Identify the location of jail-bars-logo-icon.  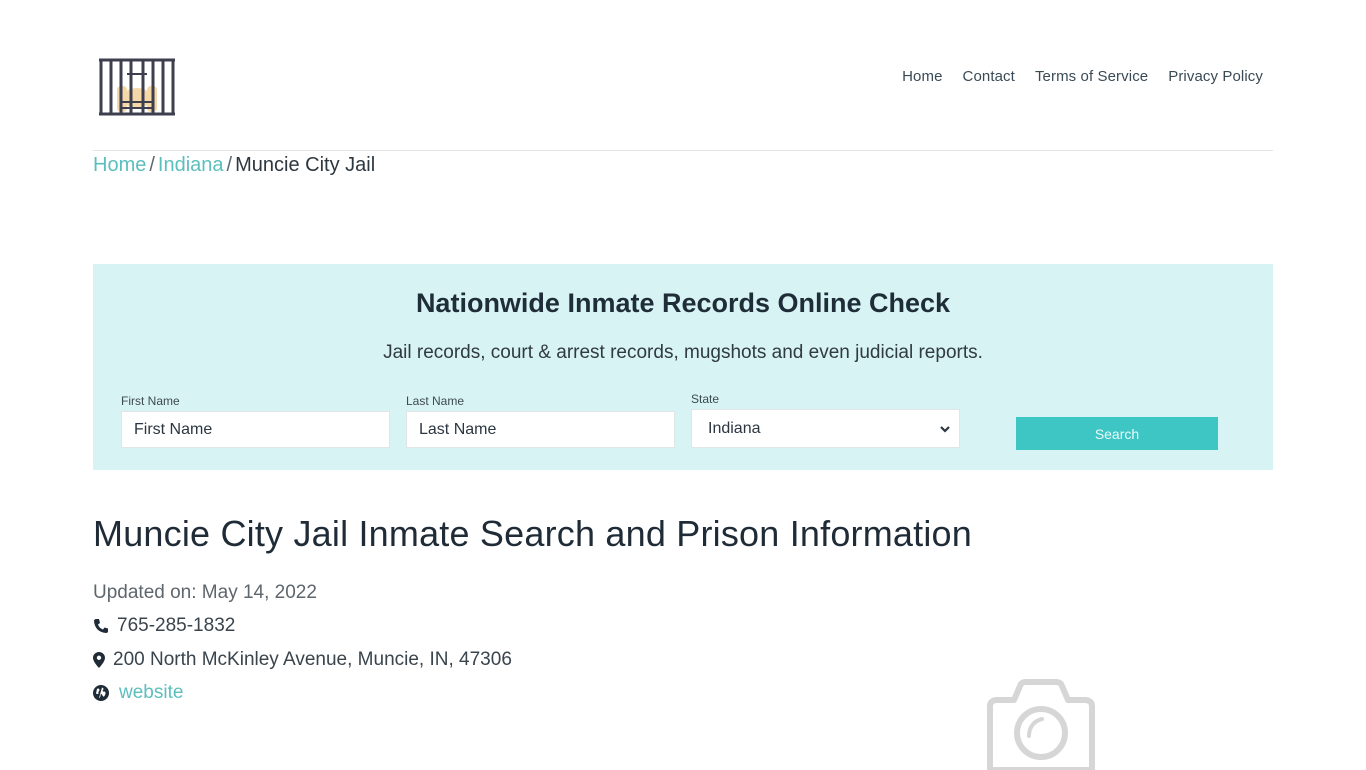
(137, 87).